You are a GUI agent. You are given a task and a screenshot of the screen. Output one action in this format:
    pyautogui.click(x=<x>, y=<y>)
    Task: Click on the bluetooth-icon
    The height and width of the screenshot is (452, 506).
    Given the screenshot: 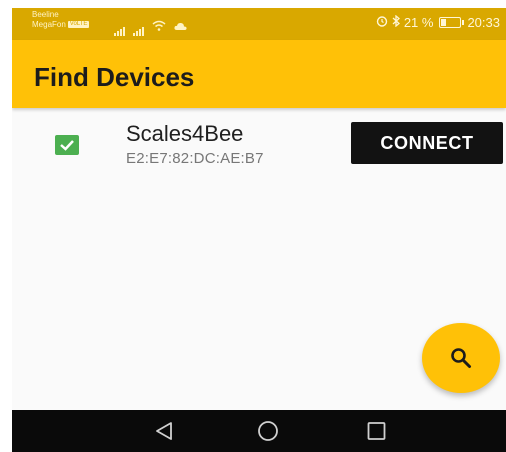 What is the action you would take?
    pyautogui.click(x=396, y=22)
    